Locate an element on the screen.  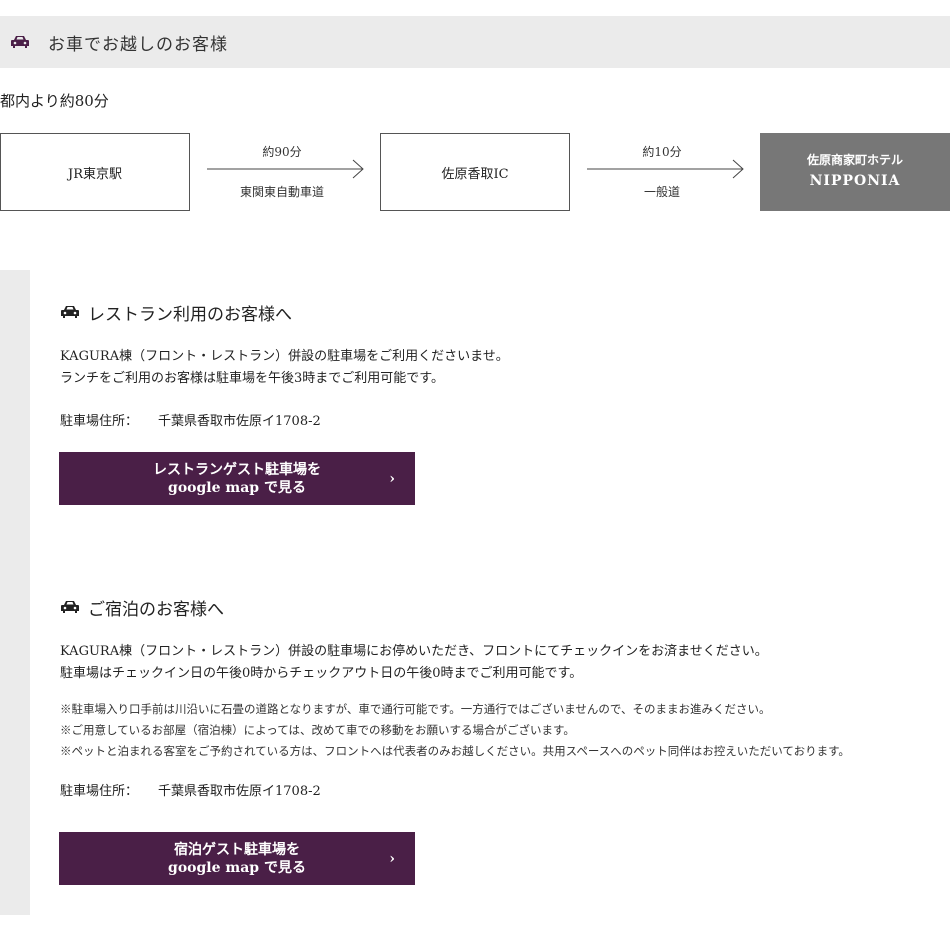
heading-text: レストラン利用のお客様へ is located at coordinates (190, 314).